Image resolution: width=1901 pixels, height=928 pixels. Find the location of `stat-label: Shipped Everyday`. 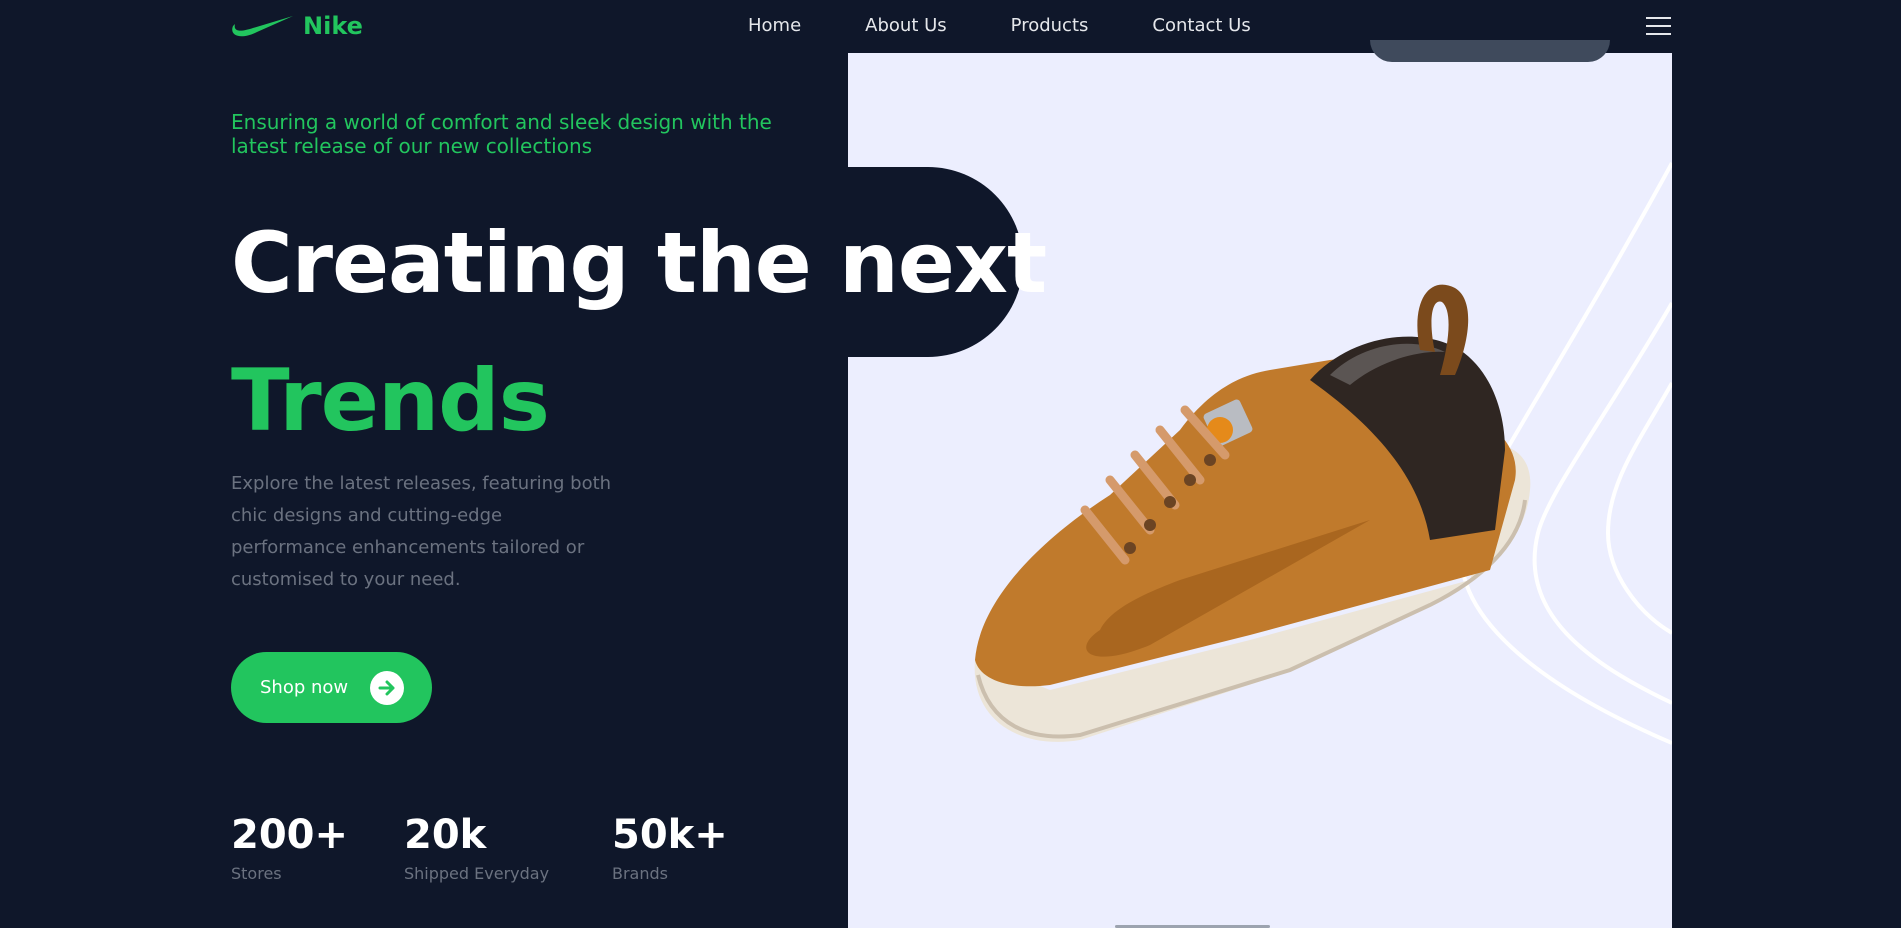

stat-label: Shipped Everyday is located at coordinates (477, 873).